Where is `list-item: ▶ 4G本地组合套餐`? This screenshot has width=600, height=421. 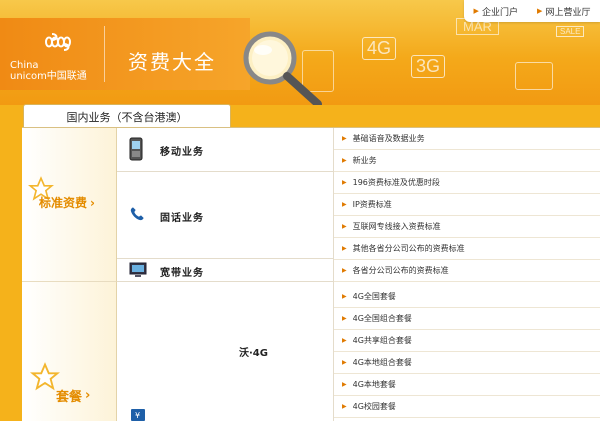 list-item: ▶ 4G本地组合套餐 is located at coordinates (467, 363).